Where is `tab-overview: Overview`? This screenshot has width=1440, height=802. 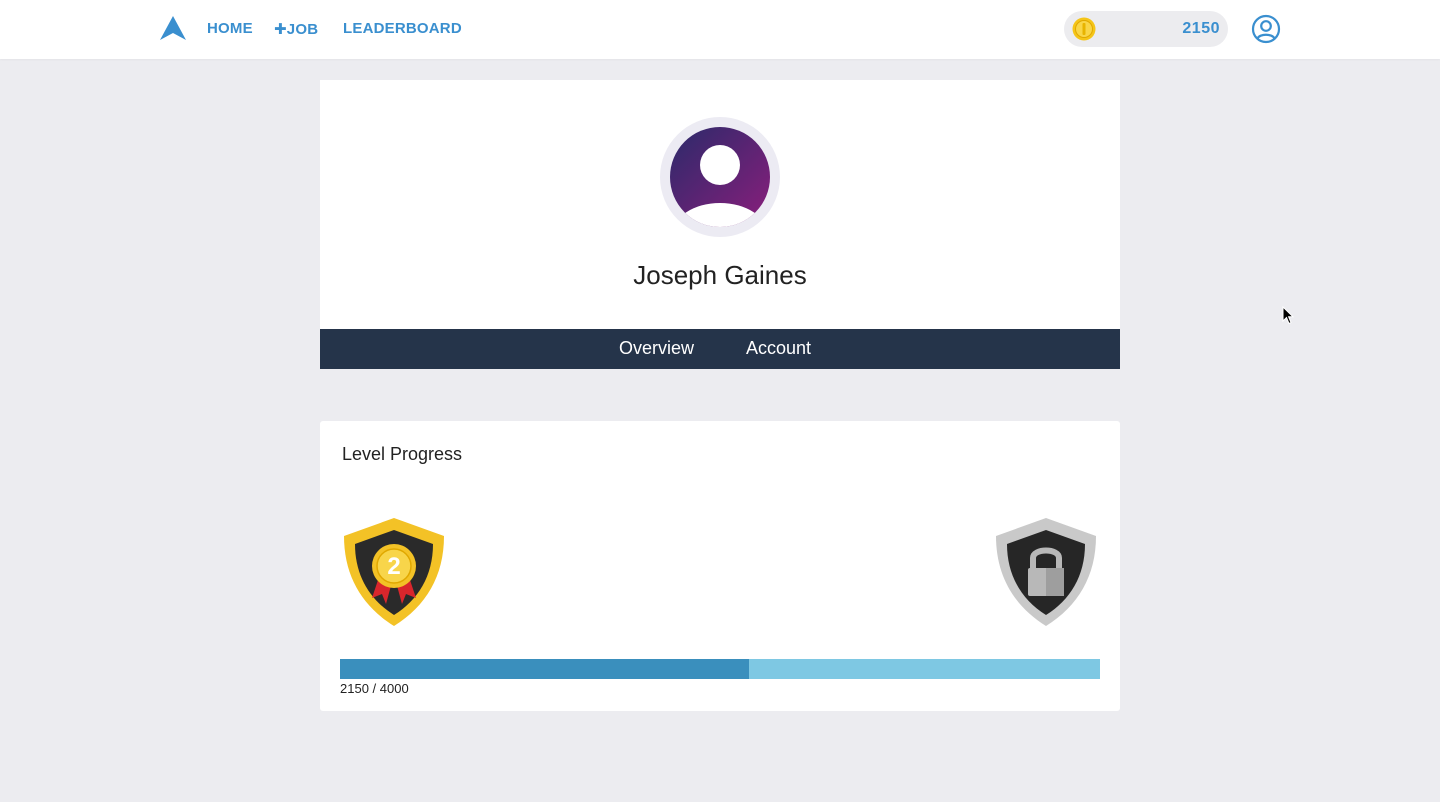
tab-overview: Overview is located at coordinates (656, 348).